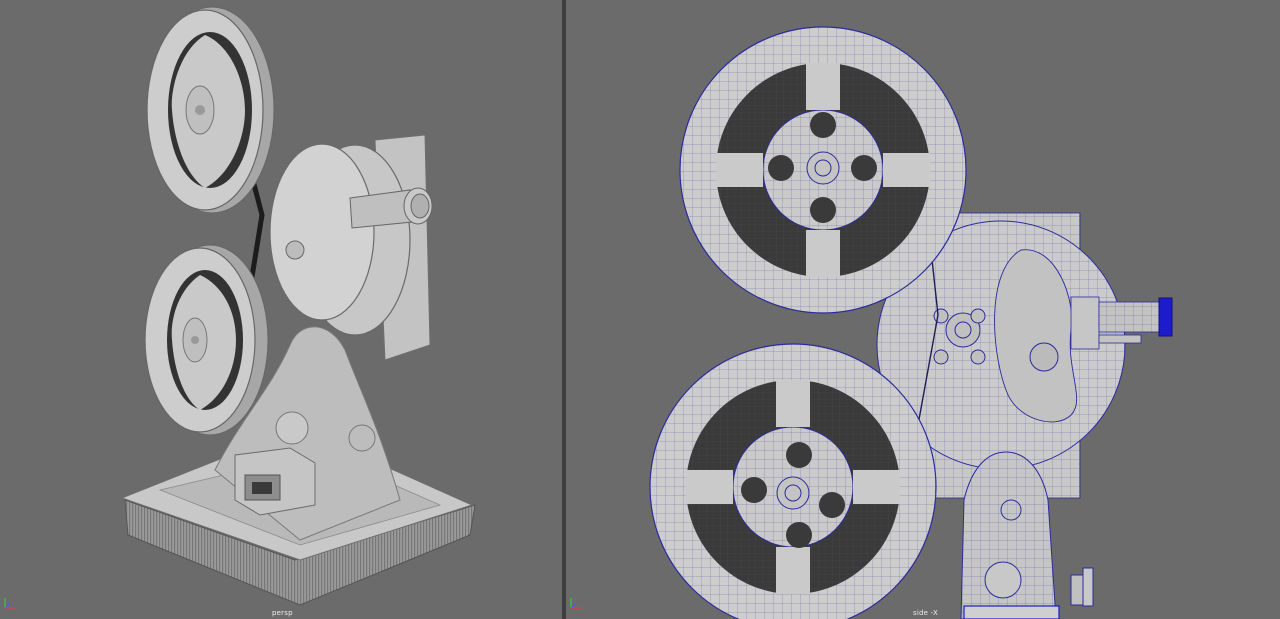  Describe the element at coordinates (925, 613) in the screenshot. I see `camera-label-side: side -X` at that location.